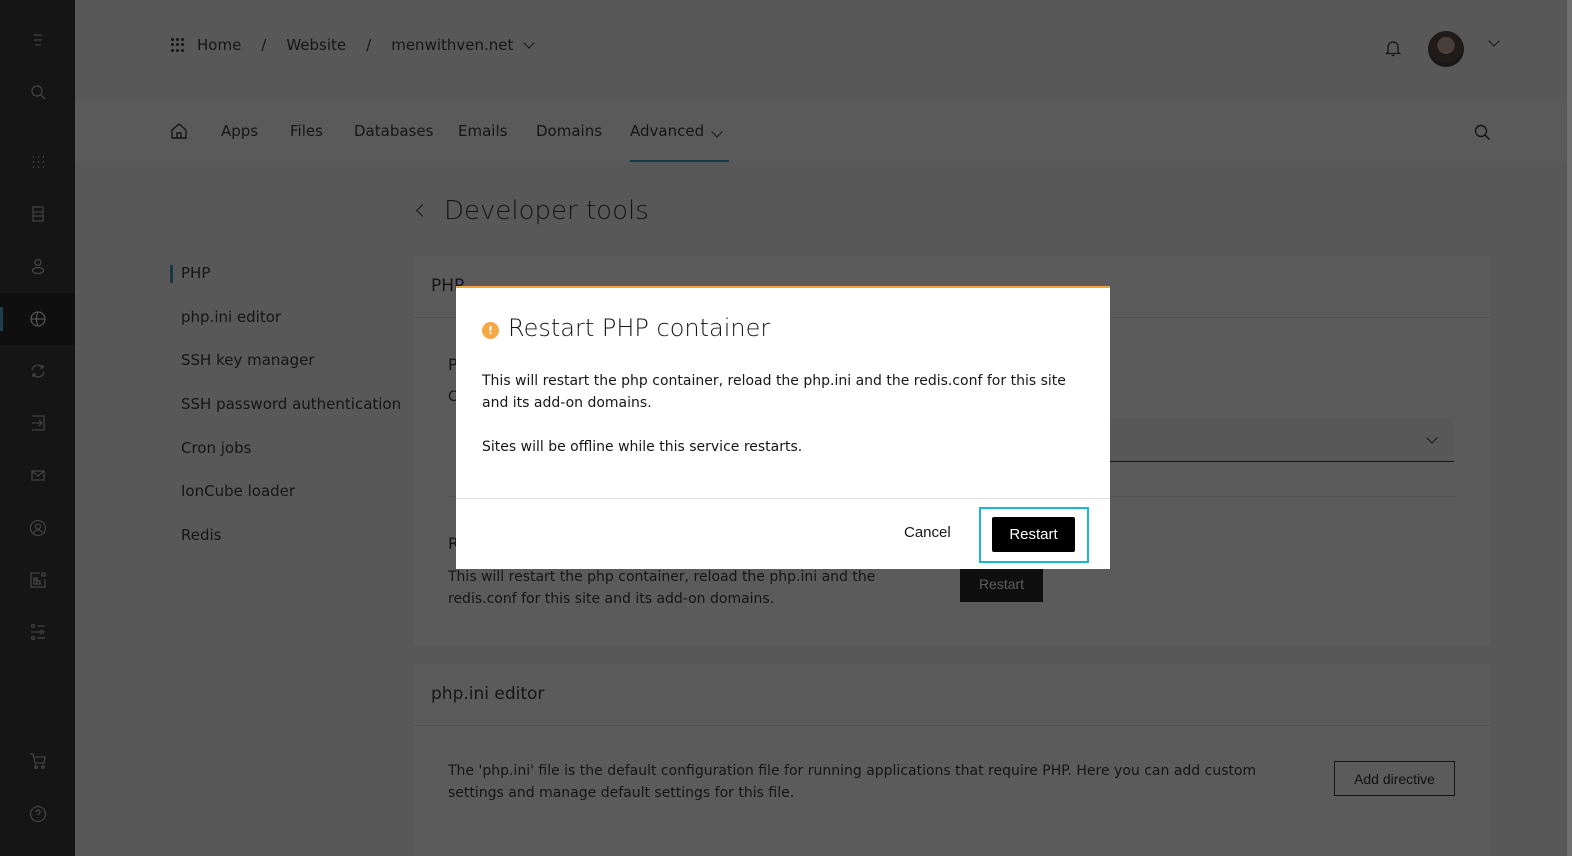 The height and width of the screenshot is (856, 1572). I want to click on scrollbar, so click(1569, 428).